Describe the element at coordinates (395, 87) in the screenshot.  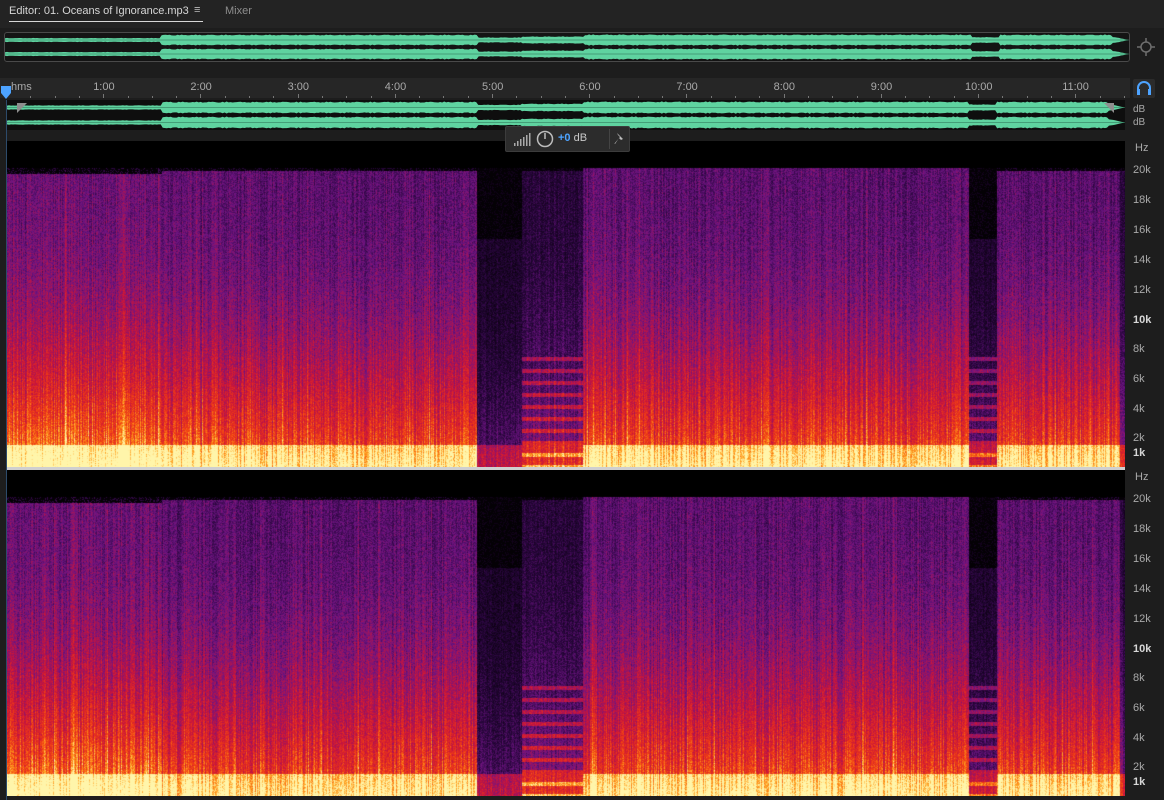
I see `ruler-label: 4:00` at that location.